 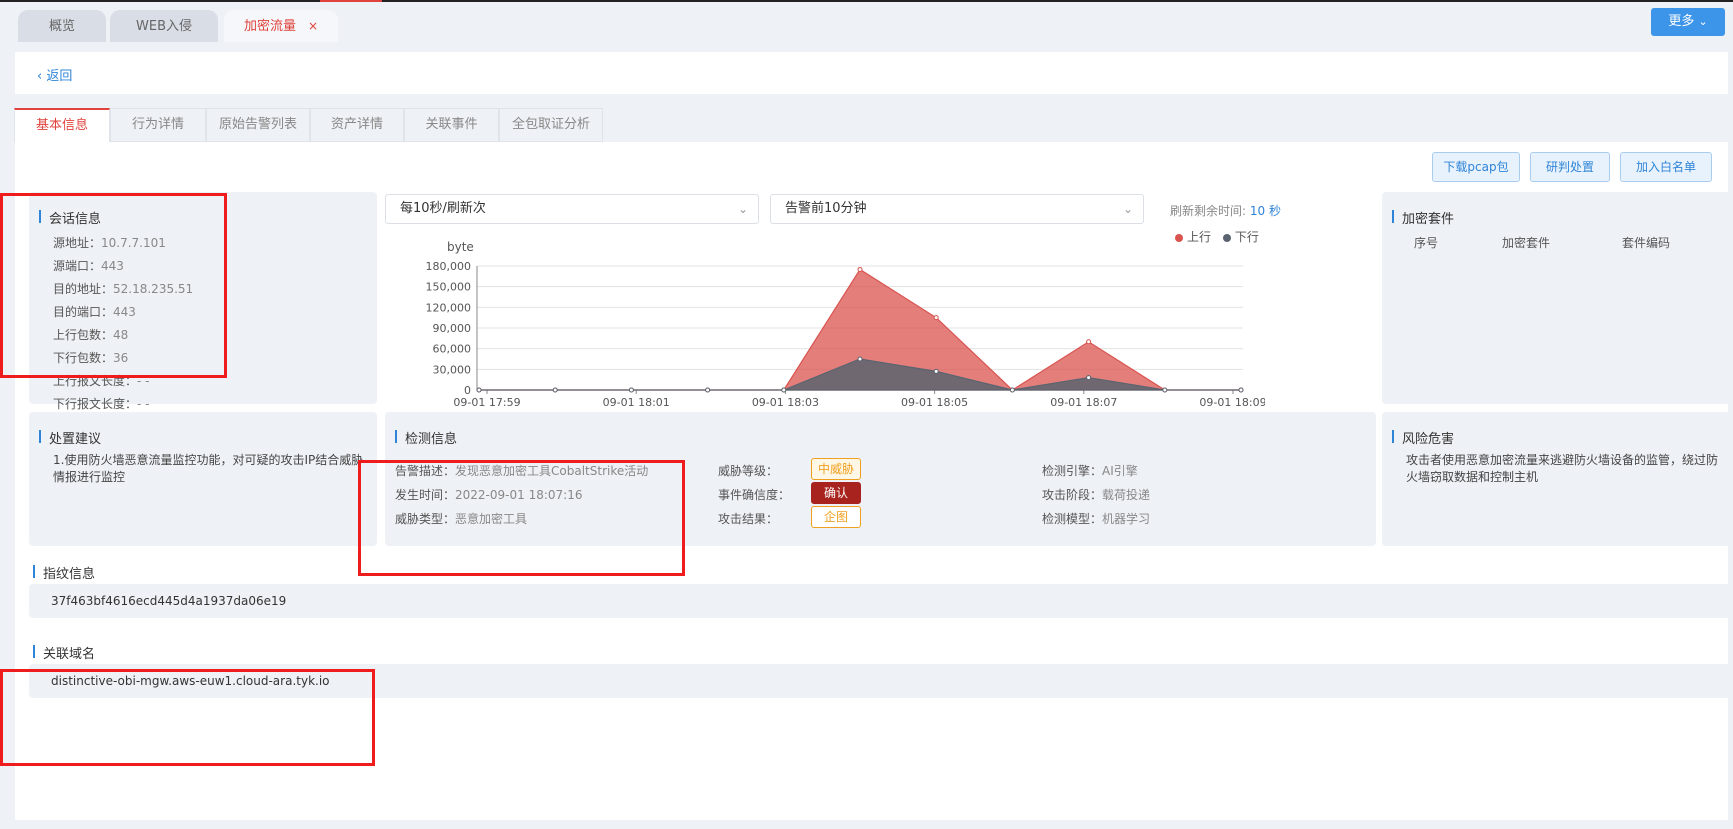 What do you see at coordinates (143, 404) in the screenshot?
I see `kv-value: - -` at bounding box center [143, 404].